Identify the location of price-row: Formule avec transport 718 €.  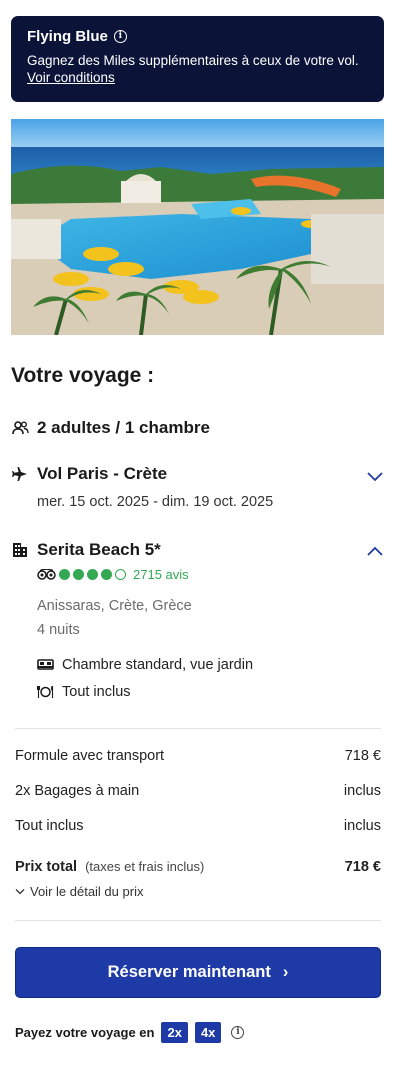
(198, 756).